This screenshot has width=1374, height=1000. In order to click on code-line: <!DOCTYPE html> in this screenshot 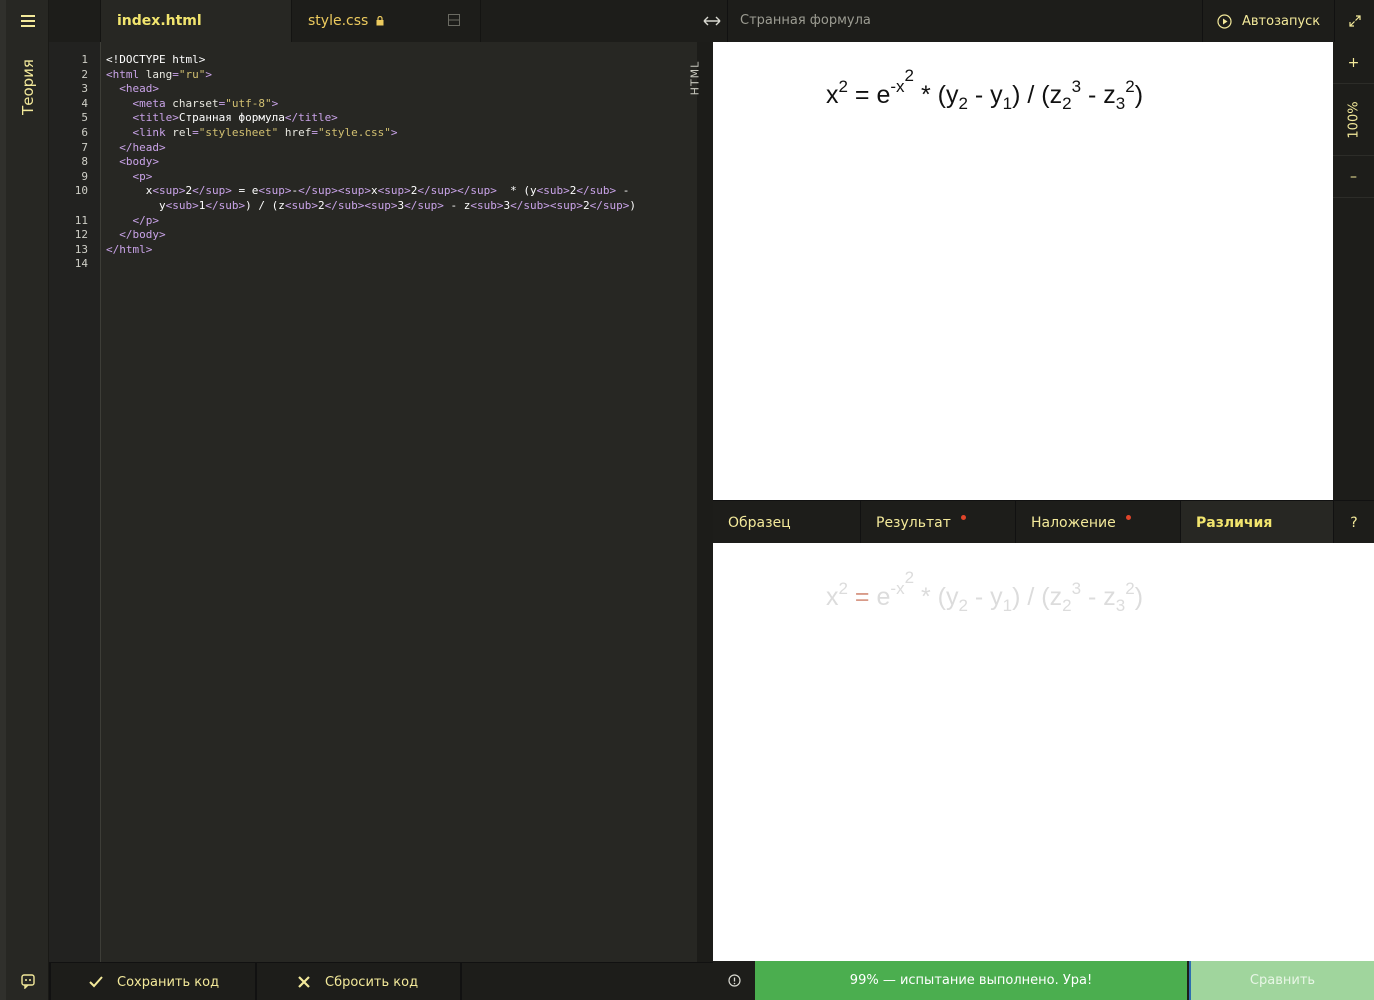, I will do `click(401, 60)`.